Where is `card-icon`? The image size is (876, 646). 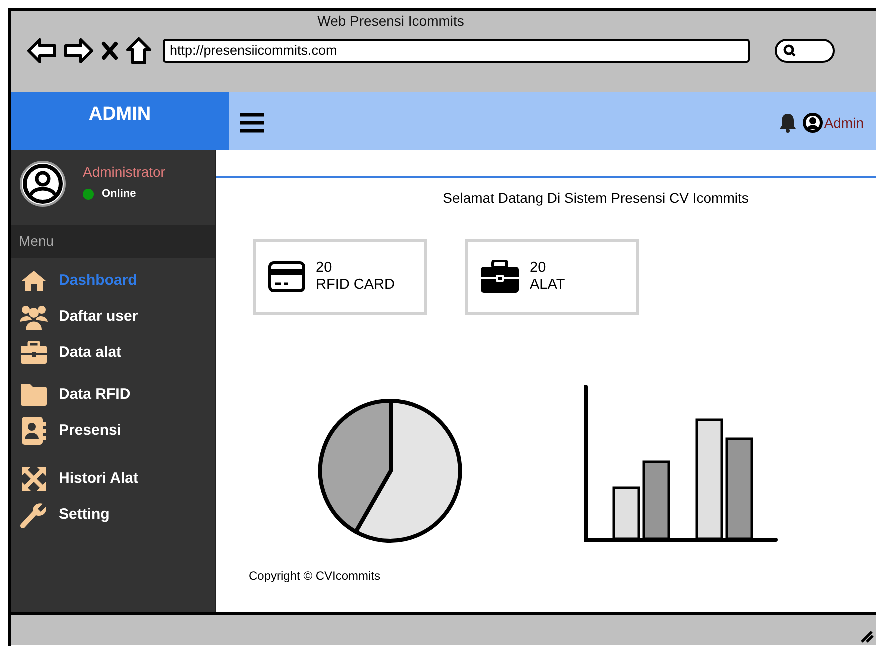
card-icon is located at coordinates (287, 277).